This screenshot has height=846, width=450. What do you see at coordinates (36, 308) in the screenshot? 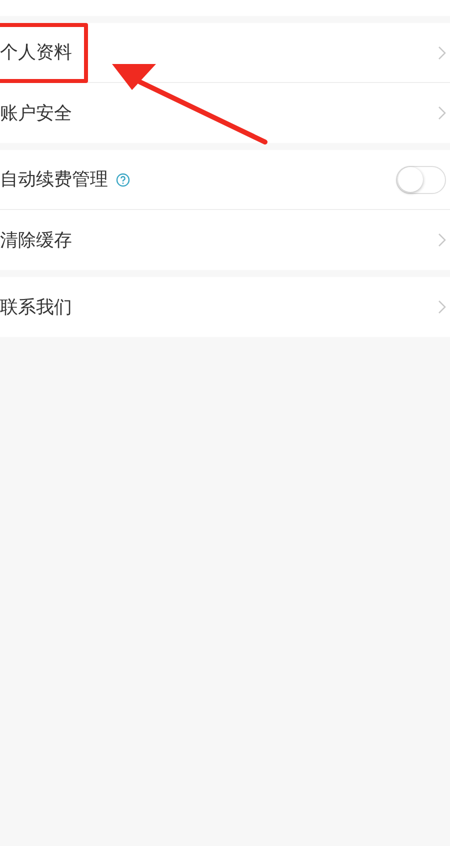
I see `setting-label: 联系我们` at bounding box center [36, 308].